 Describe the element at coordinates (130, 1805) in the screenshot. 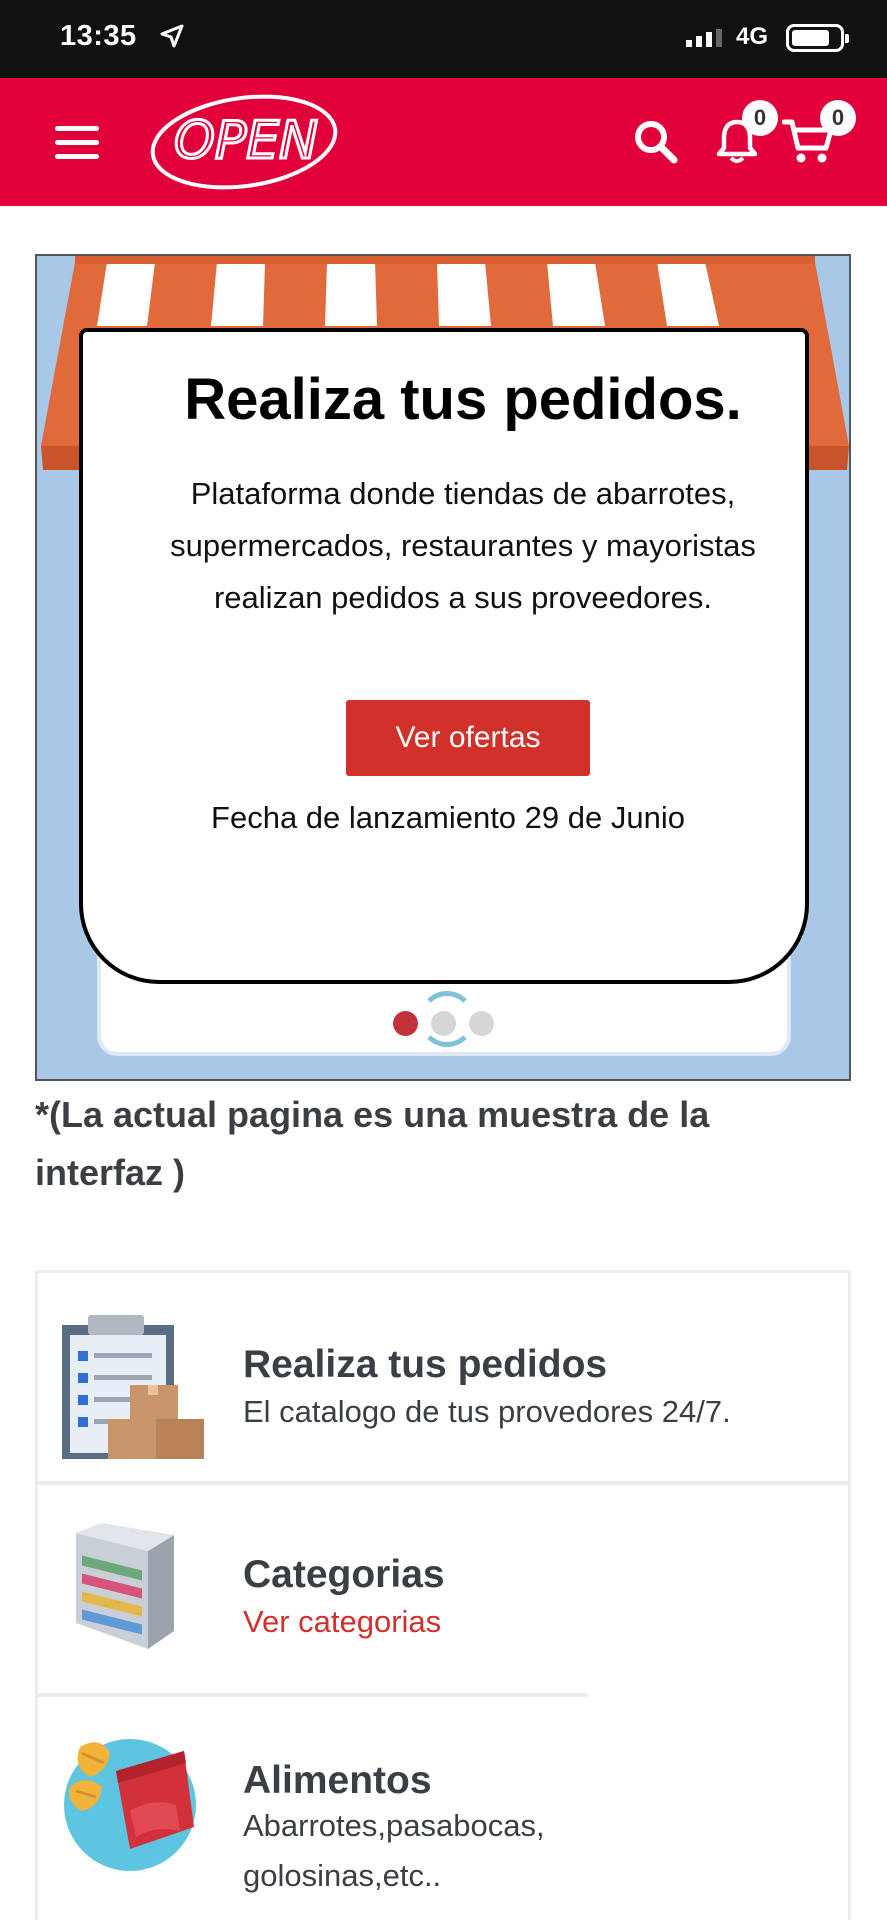

I see `snacks-icon` at that location.